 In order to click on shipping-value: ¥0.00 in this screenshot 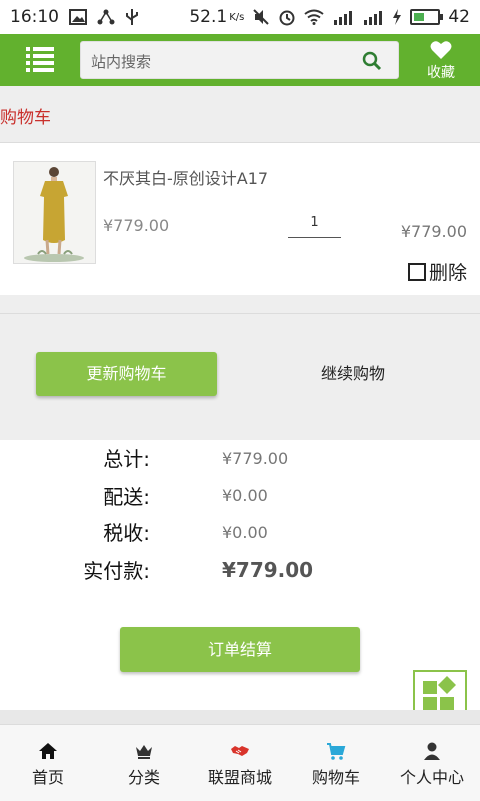, I will do `click(245, 495)`.